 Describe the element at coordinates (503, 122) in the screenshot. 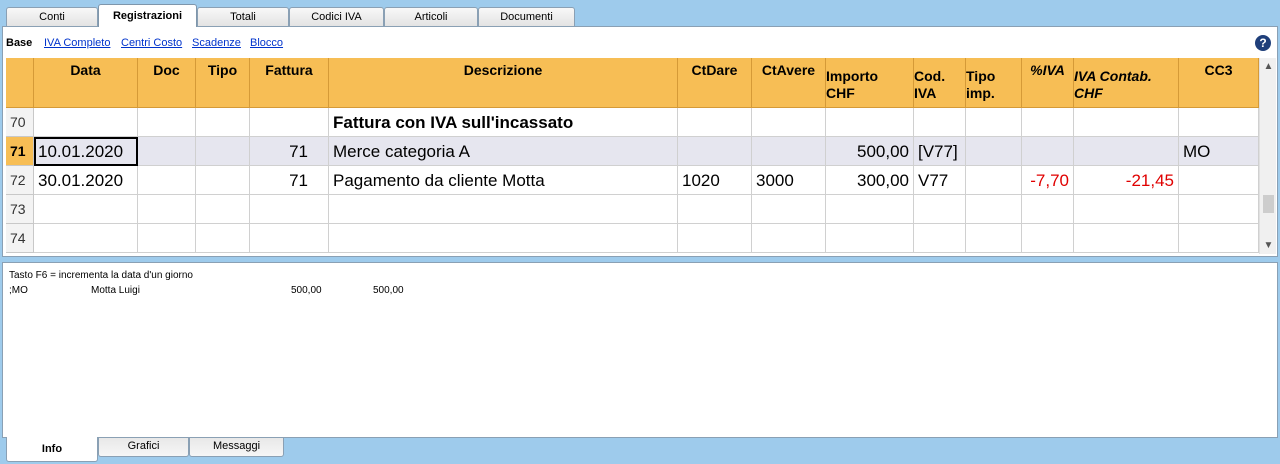

I see `cell-descrizione: Fattura con IVA sull'incassato` at that location.